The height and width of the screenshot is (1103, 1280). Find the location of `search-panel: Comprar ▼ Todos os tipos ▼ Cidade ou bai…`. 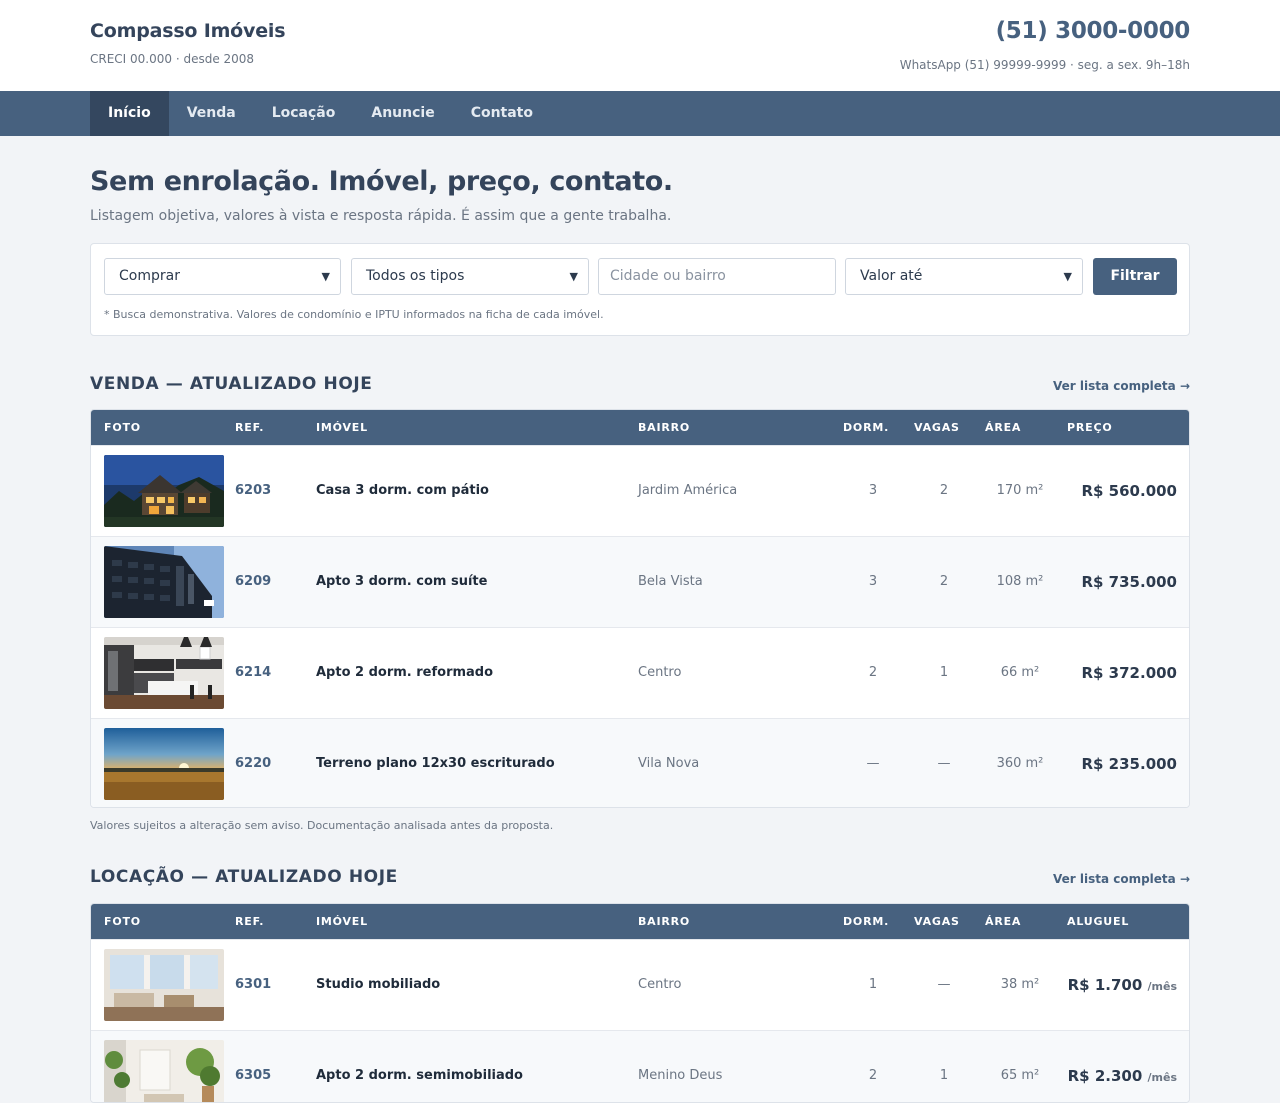

search-panel: Comprar ▼ Todos os tipos ▼ Cidade ou bai… is located at coordinates (640, 289).